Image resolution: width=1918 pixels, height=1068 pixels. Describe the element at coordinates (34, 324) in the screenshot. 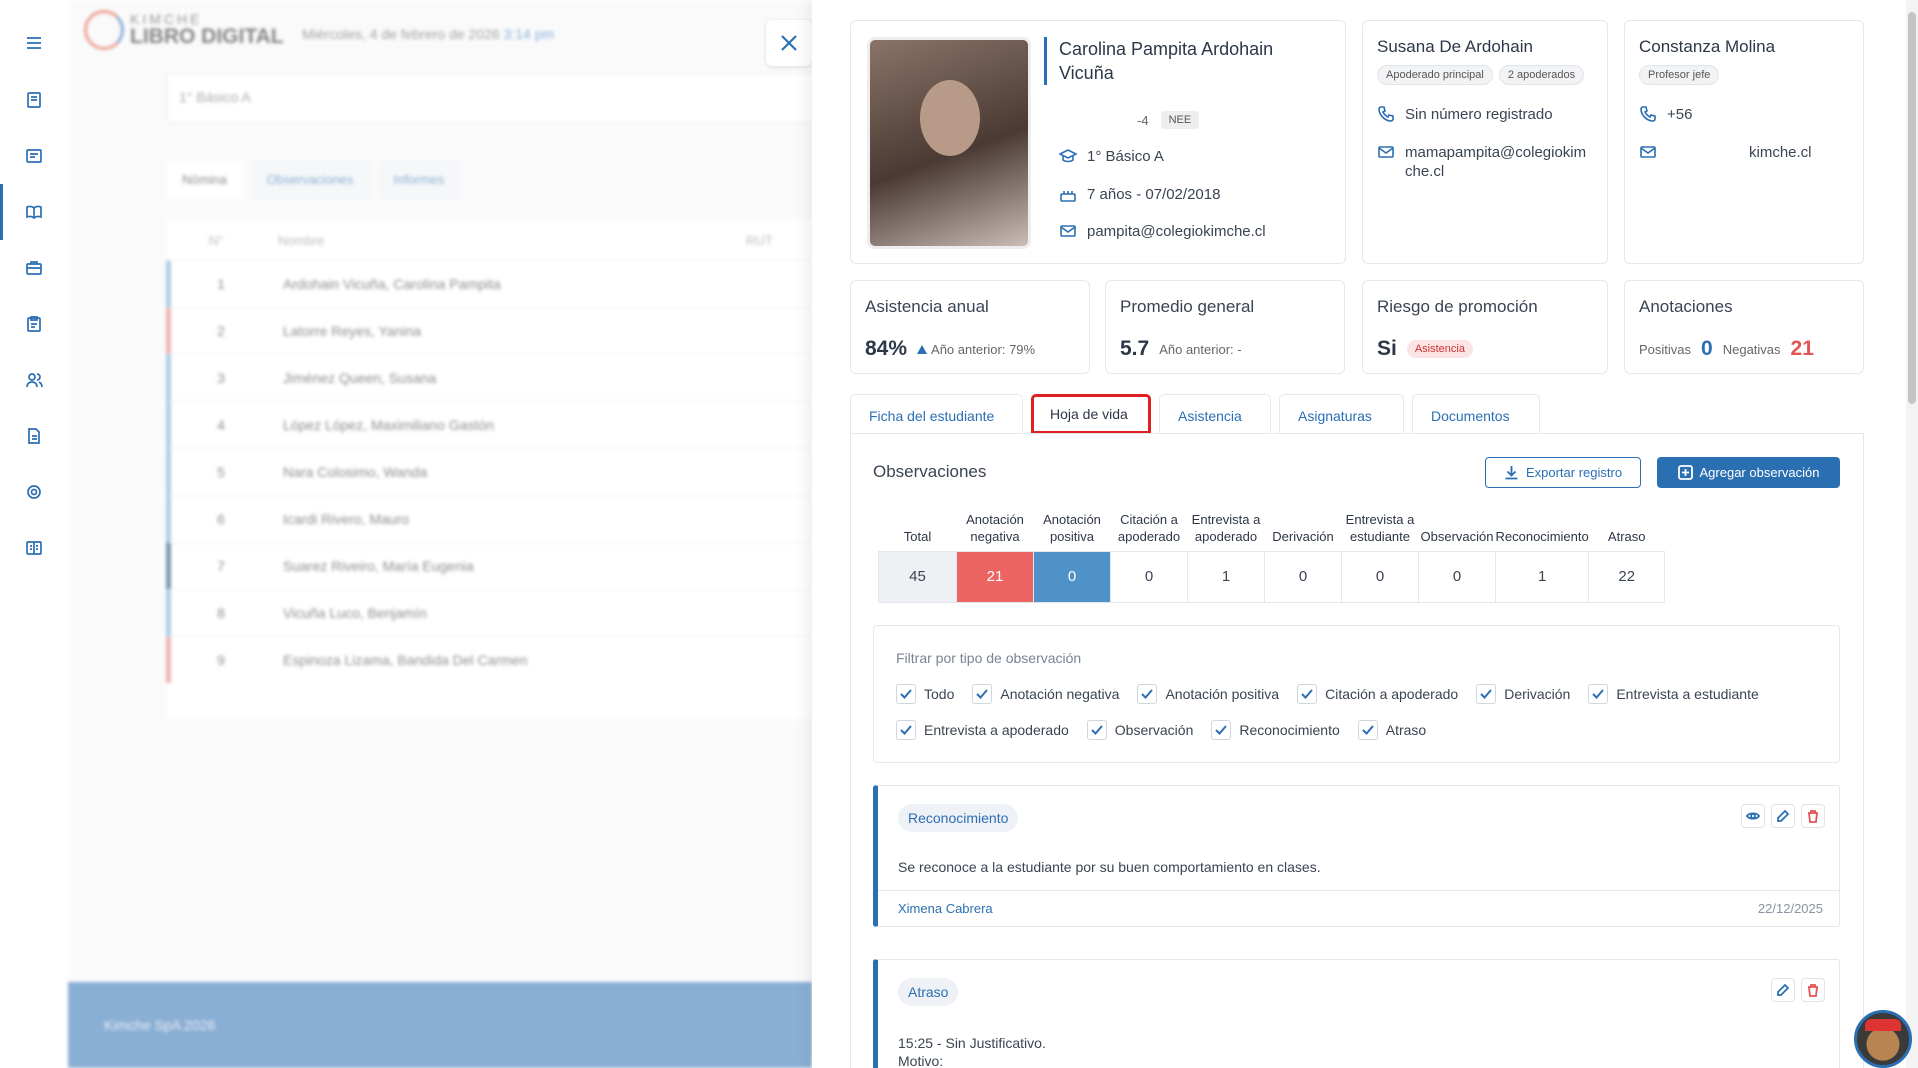

I see `clipboard-icon` at that location.